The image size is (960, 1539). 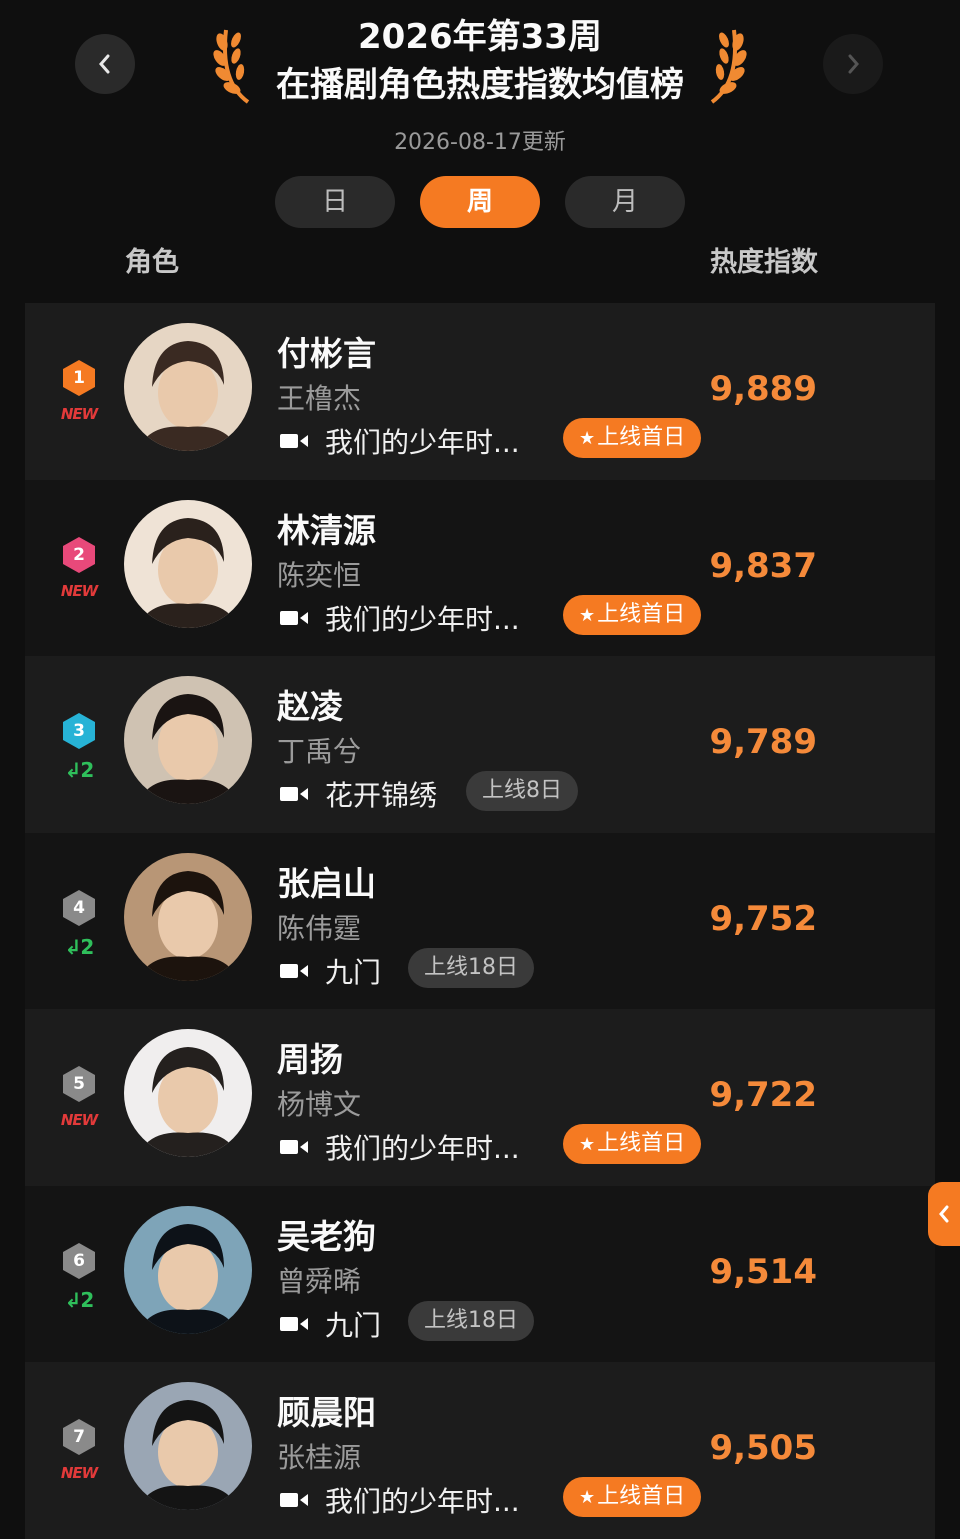 What do you see at coordinates (79, 731) in the screenshot?
I see `rank-badge: 3` at bounding box center [79, 731].